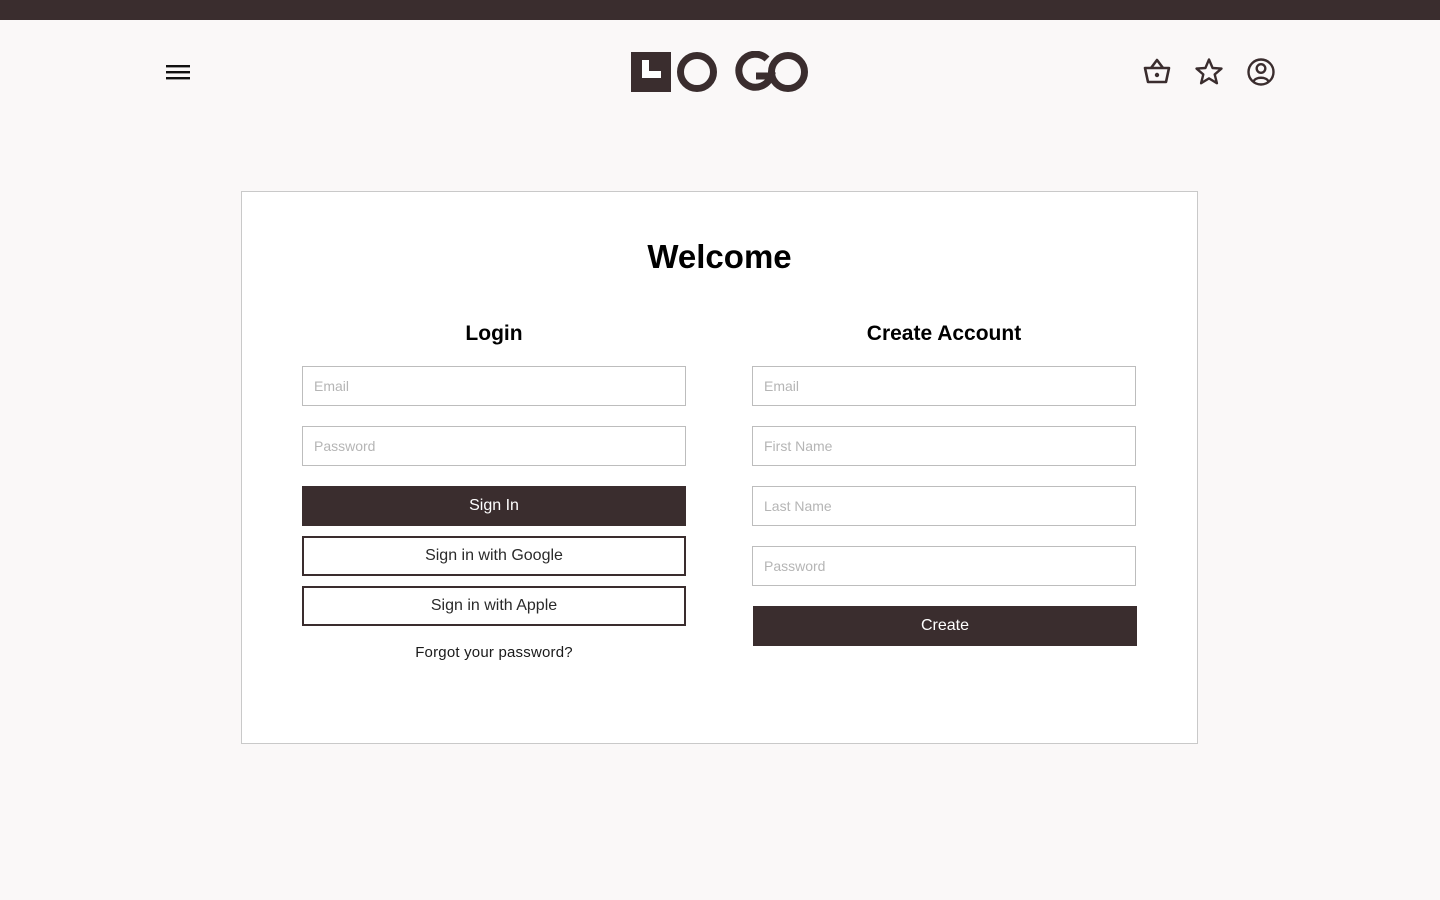 This screenshot has height=900, width=1440. What do you see at coordinates (1157, 72) in the screenshot?
I see `basket-icon` at bounding box center [1157, 72].